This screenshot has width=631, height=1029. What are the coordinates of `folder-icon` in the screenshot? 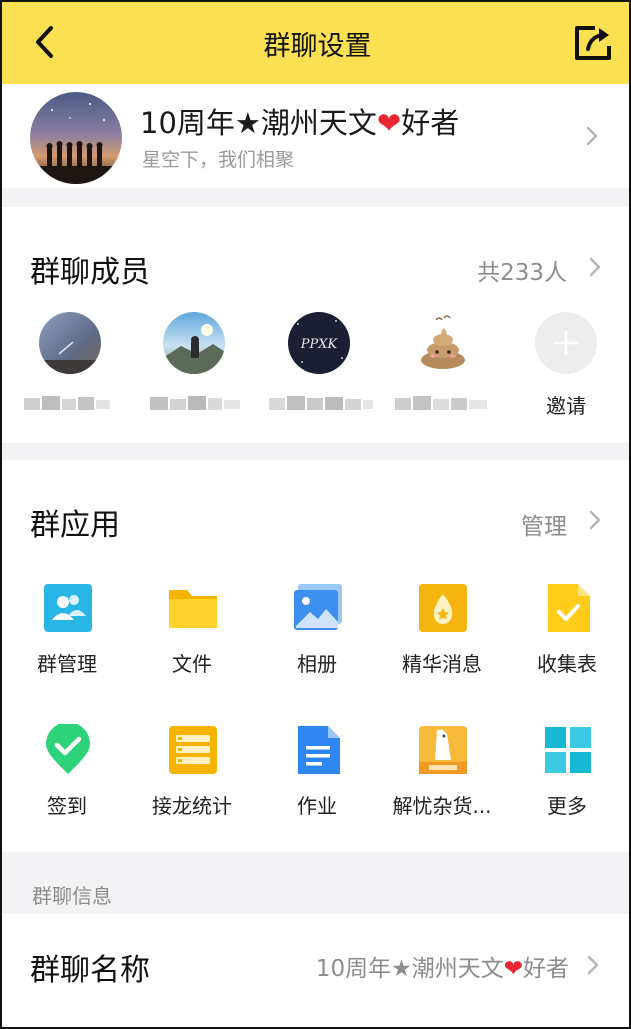 It's located at (193, 609).